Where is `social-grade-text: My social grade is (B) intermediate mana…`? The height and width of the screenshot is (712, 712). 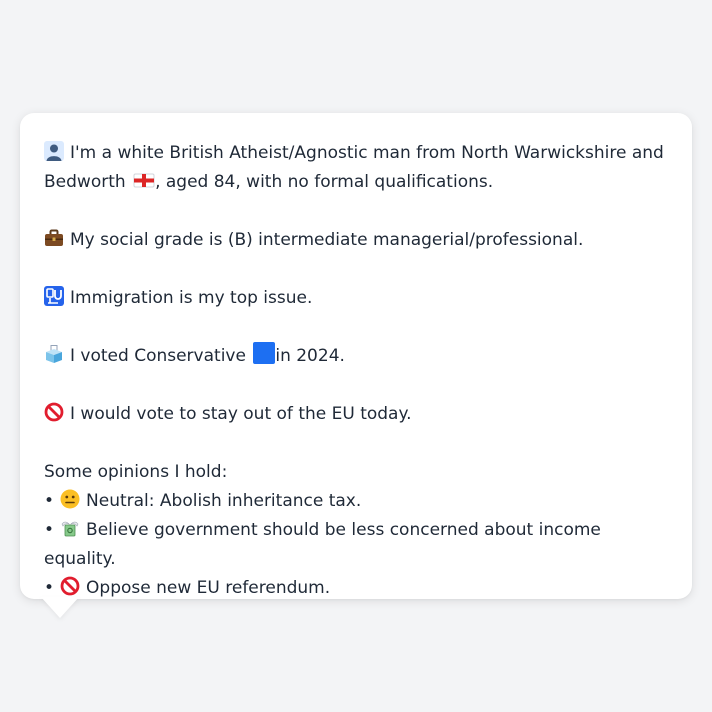
social-grade-text: My social grade is (B) intermediate mana… is located at coordinates (327, 240).